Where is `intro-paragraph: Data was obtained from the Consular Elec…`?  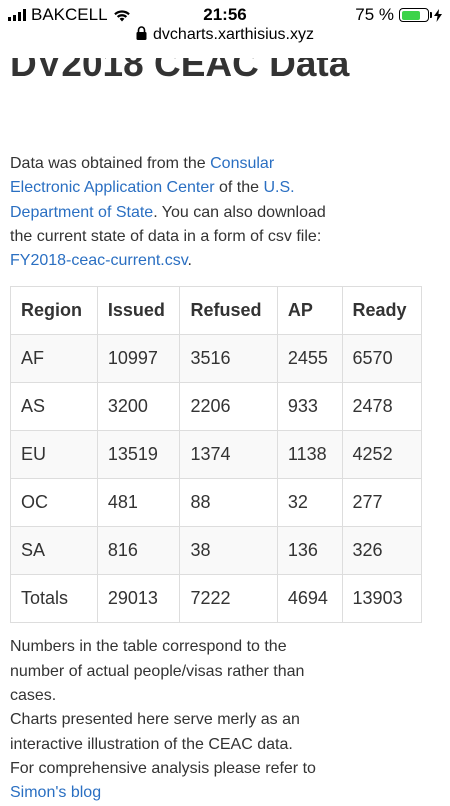 intro-paragraph: Data was obtained from the Consular Elec… is located at coordinates (170, 212).